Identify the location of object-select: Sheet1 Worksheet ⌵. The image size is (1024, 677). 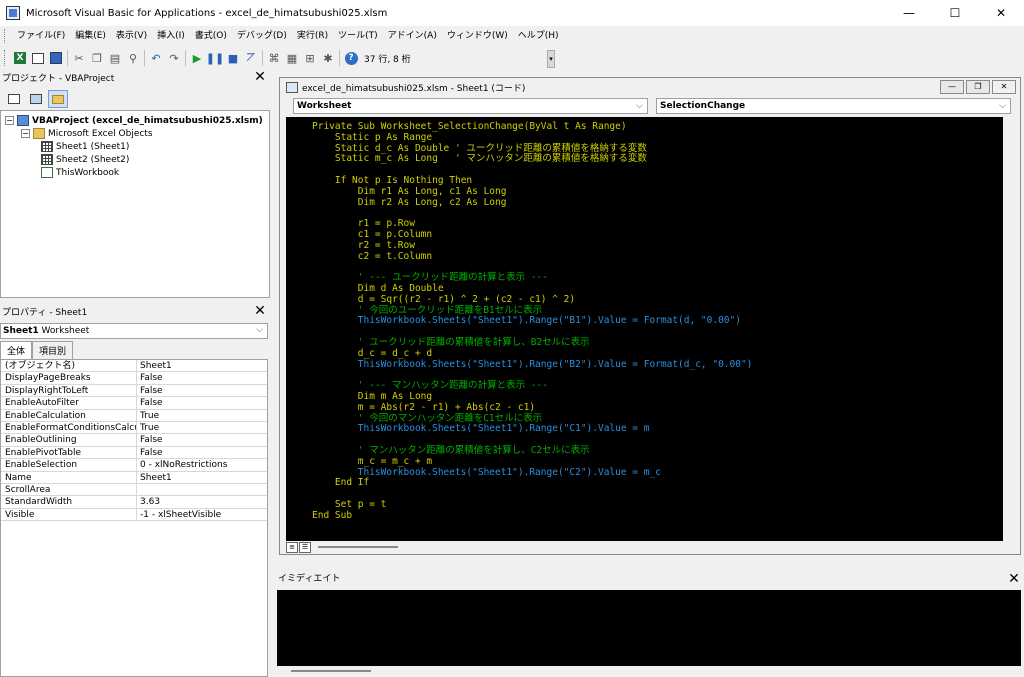
(134, 331).